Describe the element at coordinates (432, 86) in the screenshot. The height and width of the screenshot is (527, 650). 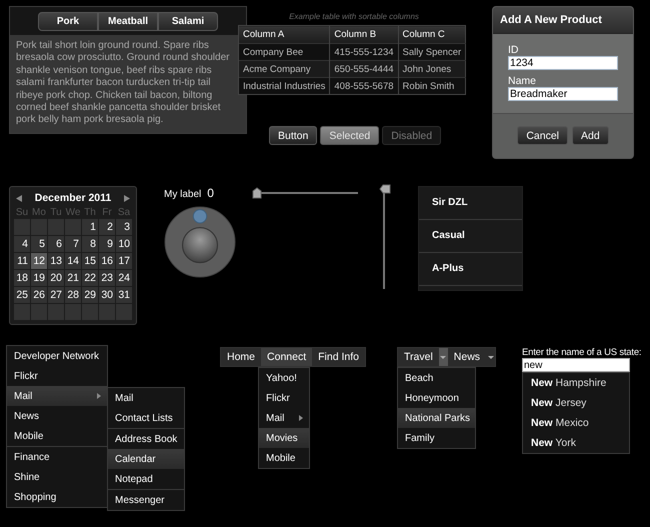
I see `table-cell: Robin Smith` at that location.